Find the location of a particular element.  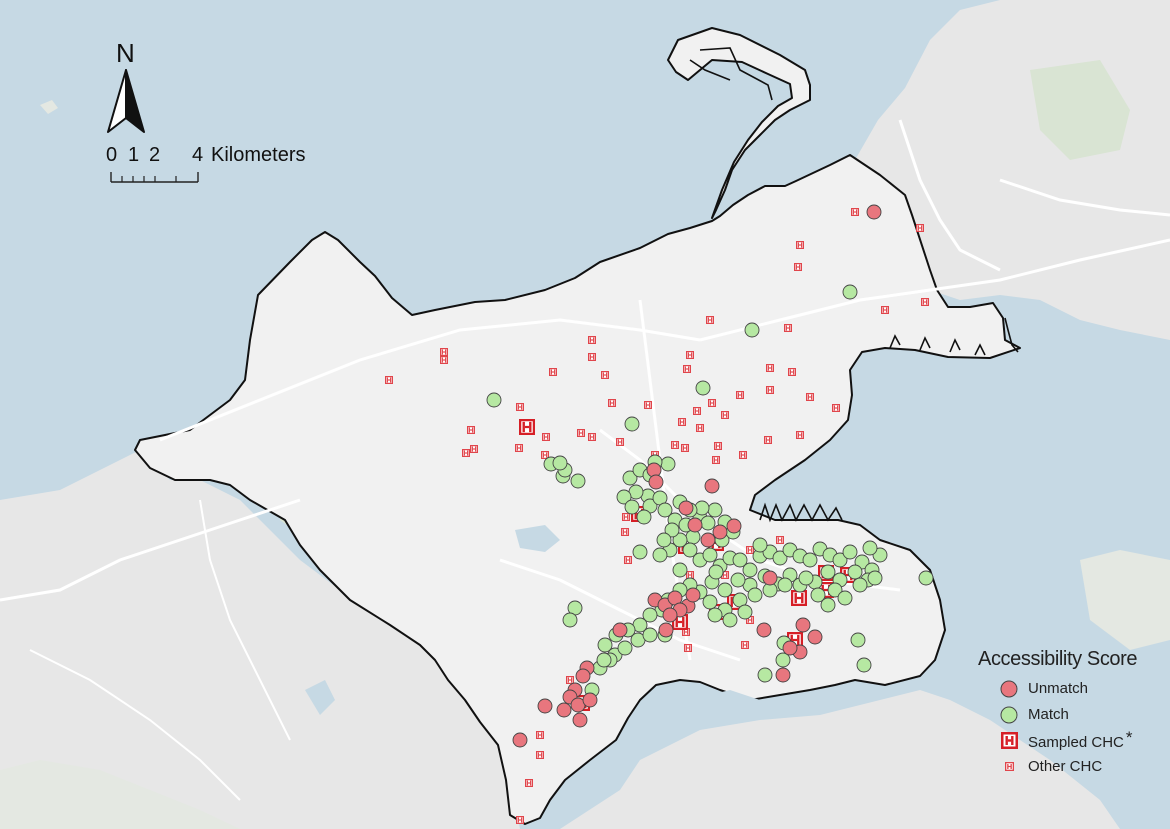

unmatch-circle-icon is located at coordinates (1009, 689).